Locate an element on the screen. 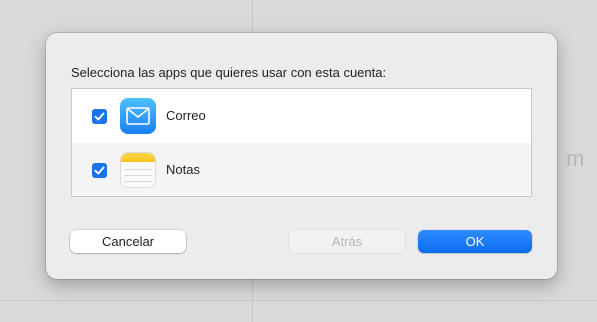 The width and height of the screenshot is (597, 322). background-partial-text: m is located at coordinates (575, 158).